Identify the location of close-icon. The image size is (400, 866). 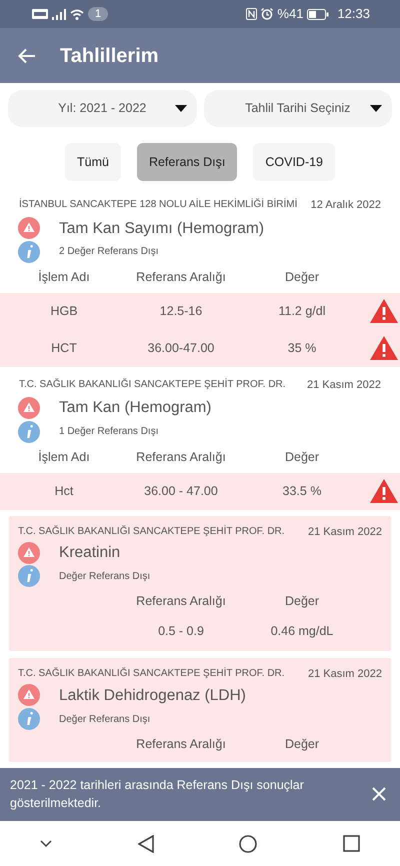
(379, 794).